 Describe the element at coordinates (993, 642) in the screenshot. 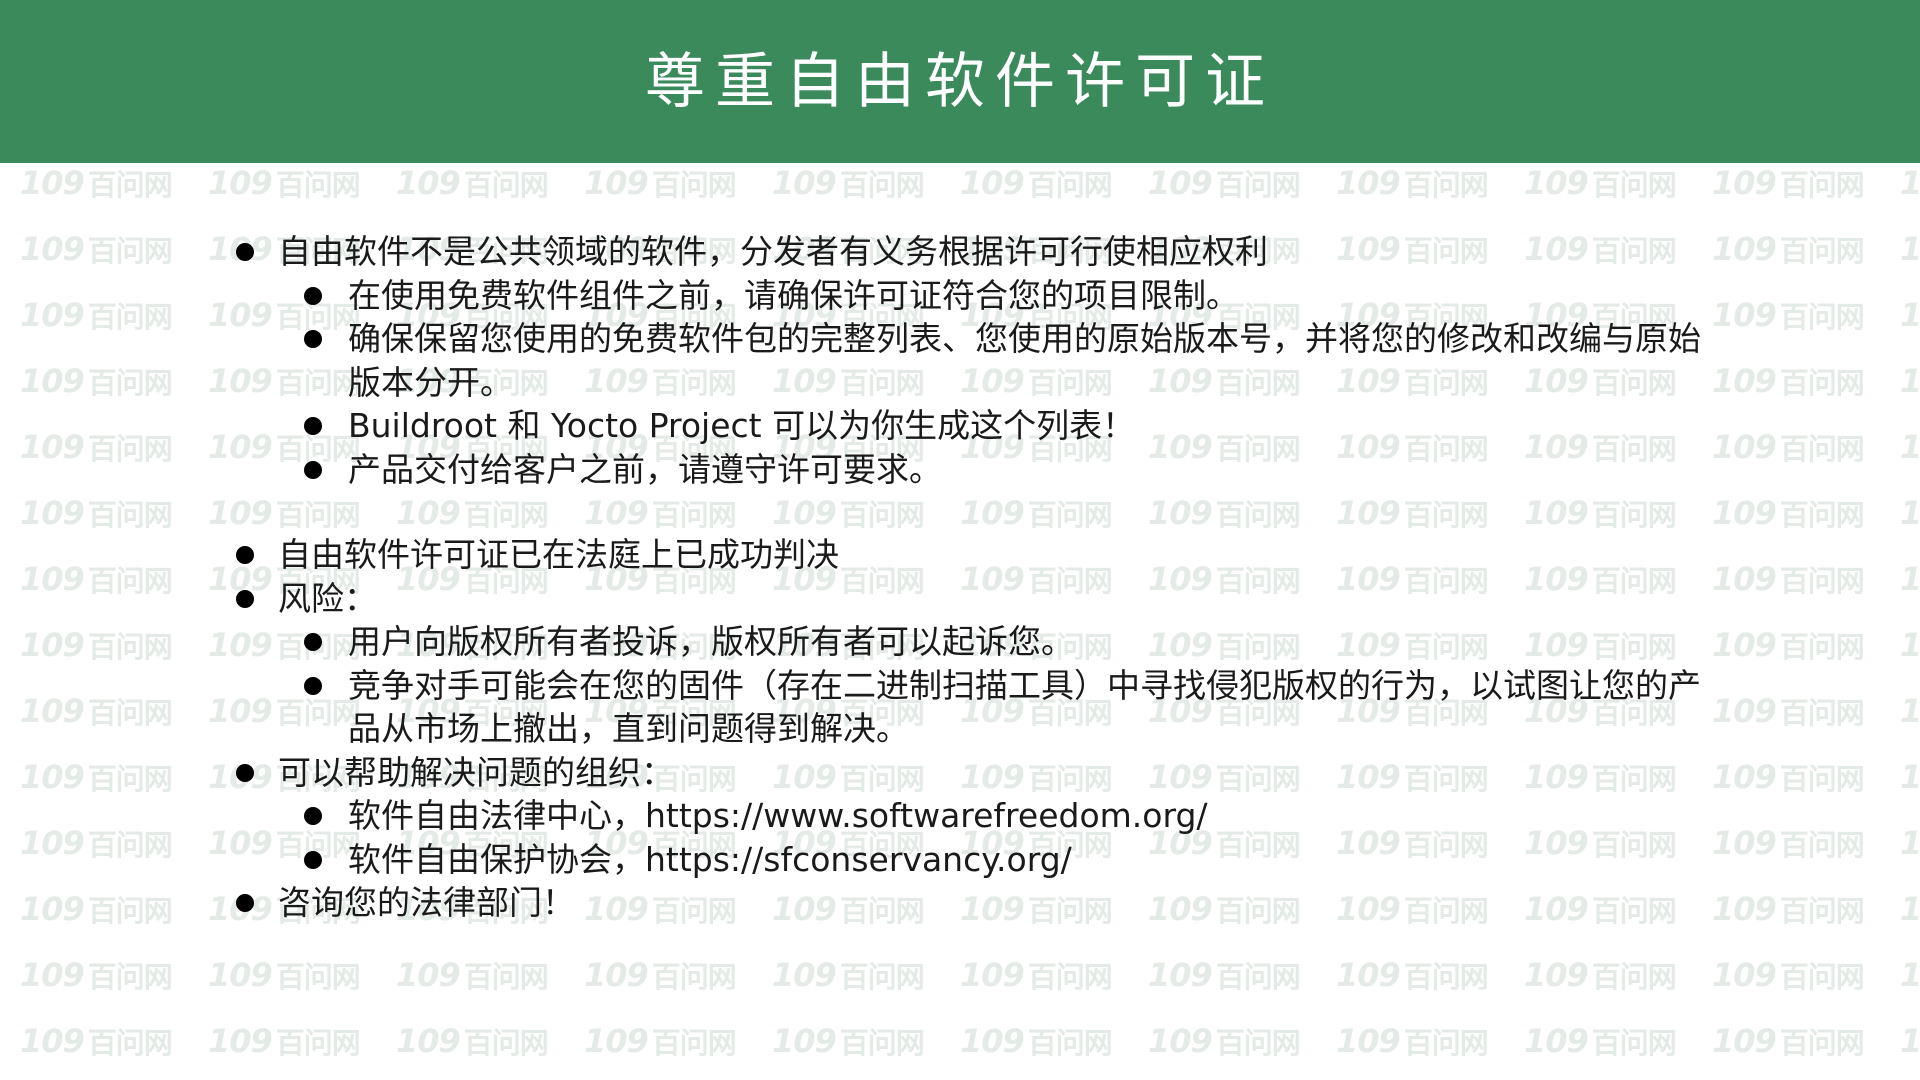

I see `sub-bullet-item: 用户向版权所有者投诉，版权所有者可以起诉您。` at that location.